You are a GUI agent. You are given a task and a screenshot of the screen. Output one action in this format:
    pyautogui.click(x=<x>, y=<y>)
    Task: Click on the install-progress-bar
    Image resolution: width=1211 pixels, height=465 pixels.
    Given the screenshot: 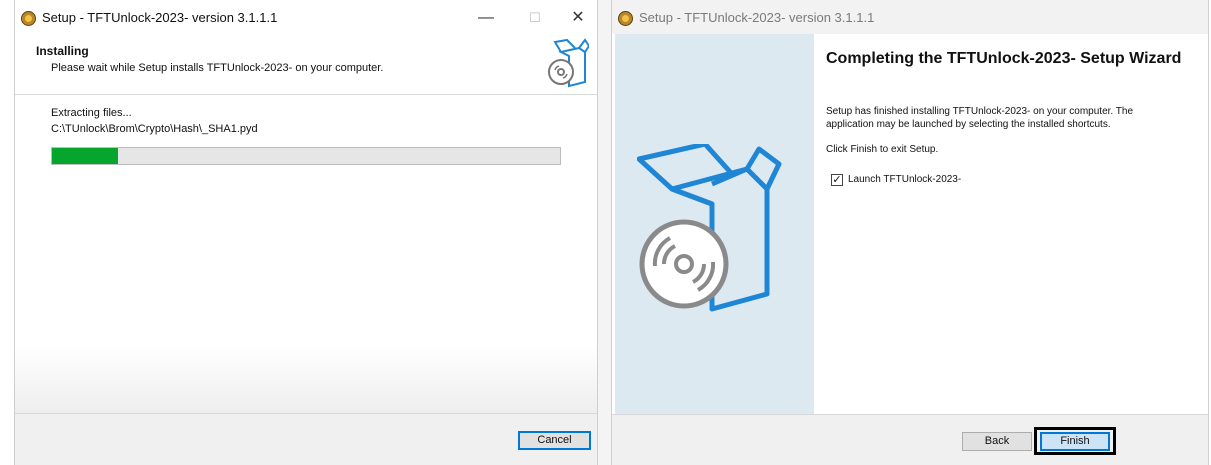 What is the action you would take?
    pyautogui.click(x=306, y=156)
    